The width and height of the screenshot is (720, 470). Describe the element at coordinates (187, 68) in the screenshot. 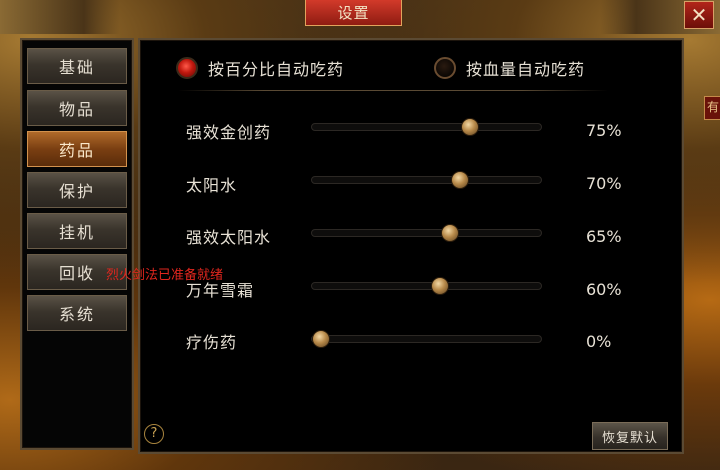

I see `radio-selected` at that location.